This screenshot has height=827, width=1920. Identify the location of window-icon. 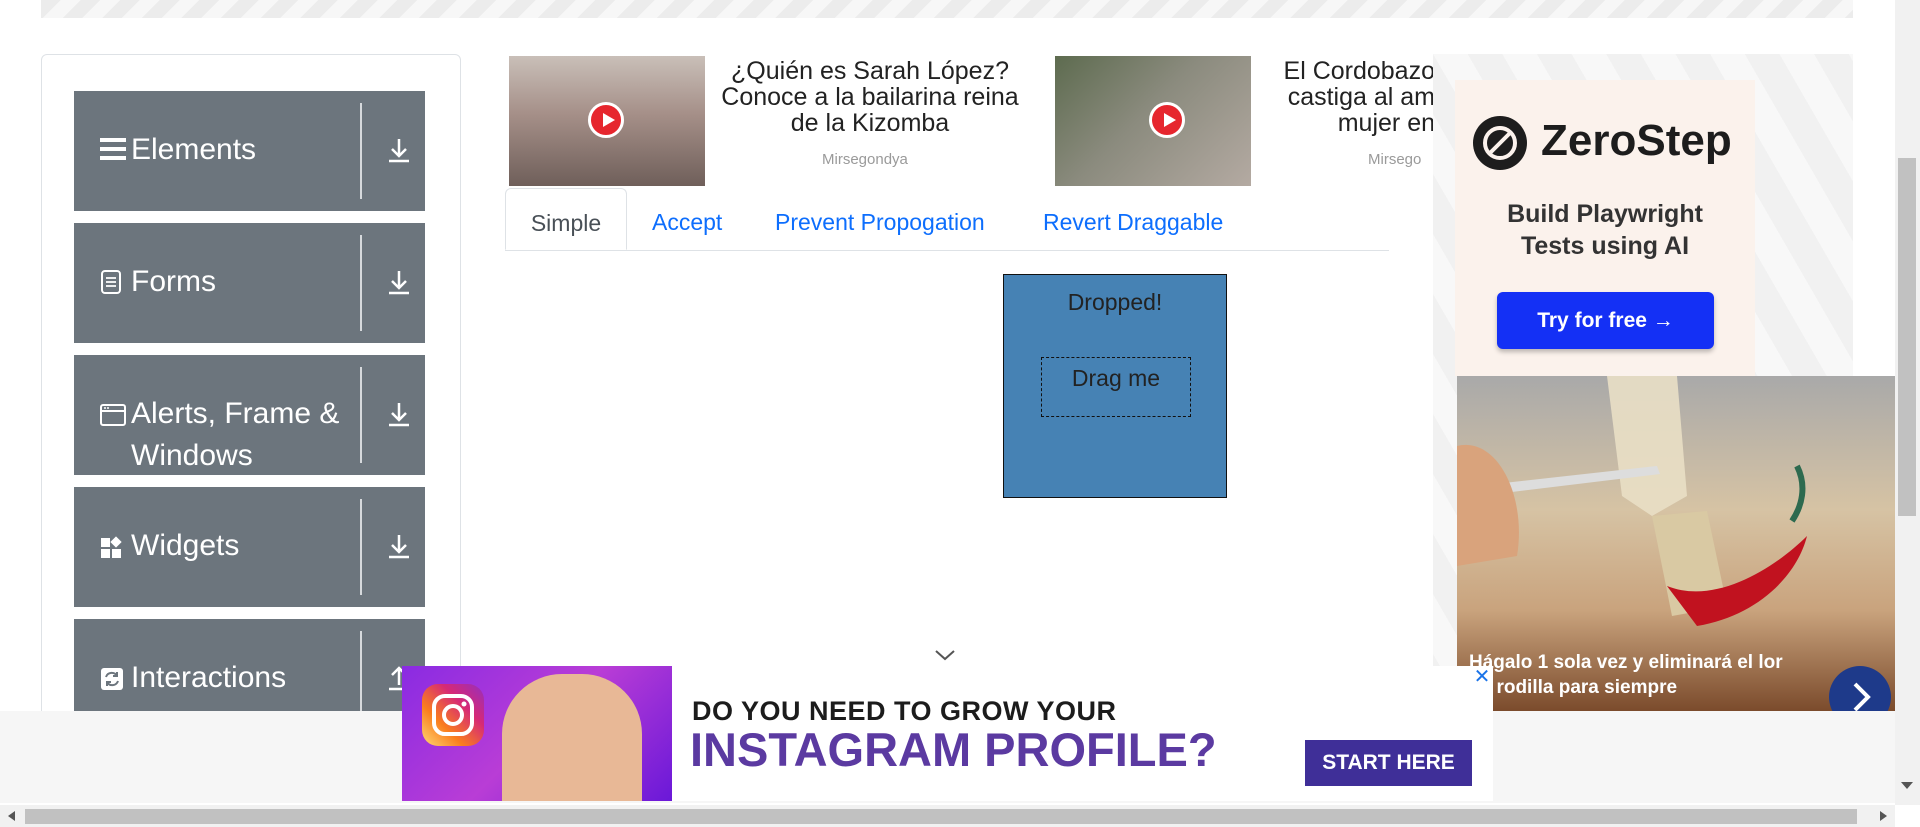
(113, 417).